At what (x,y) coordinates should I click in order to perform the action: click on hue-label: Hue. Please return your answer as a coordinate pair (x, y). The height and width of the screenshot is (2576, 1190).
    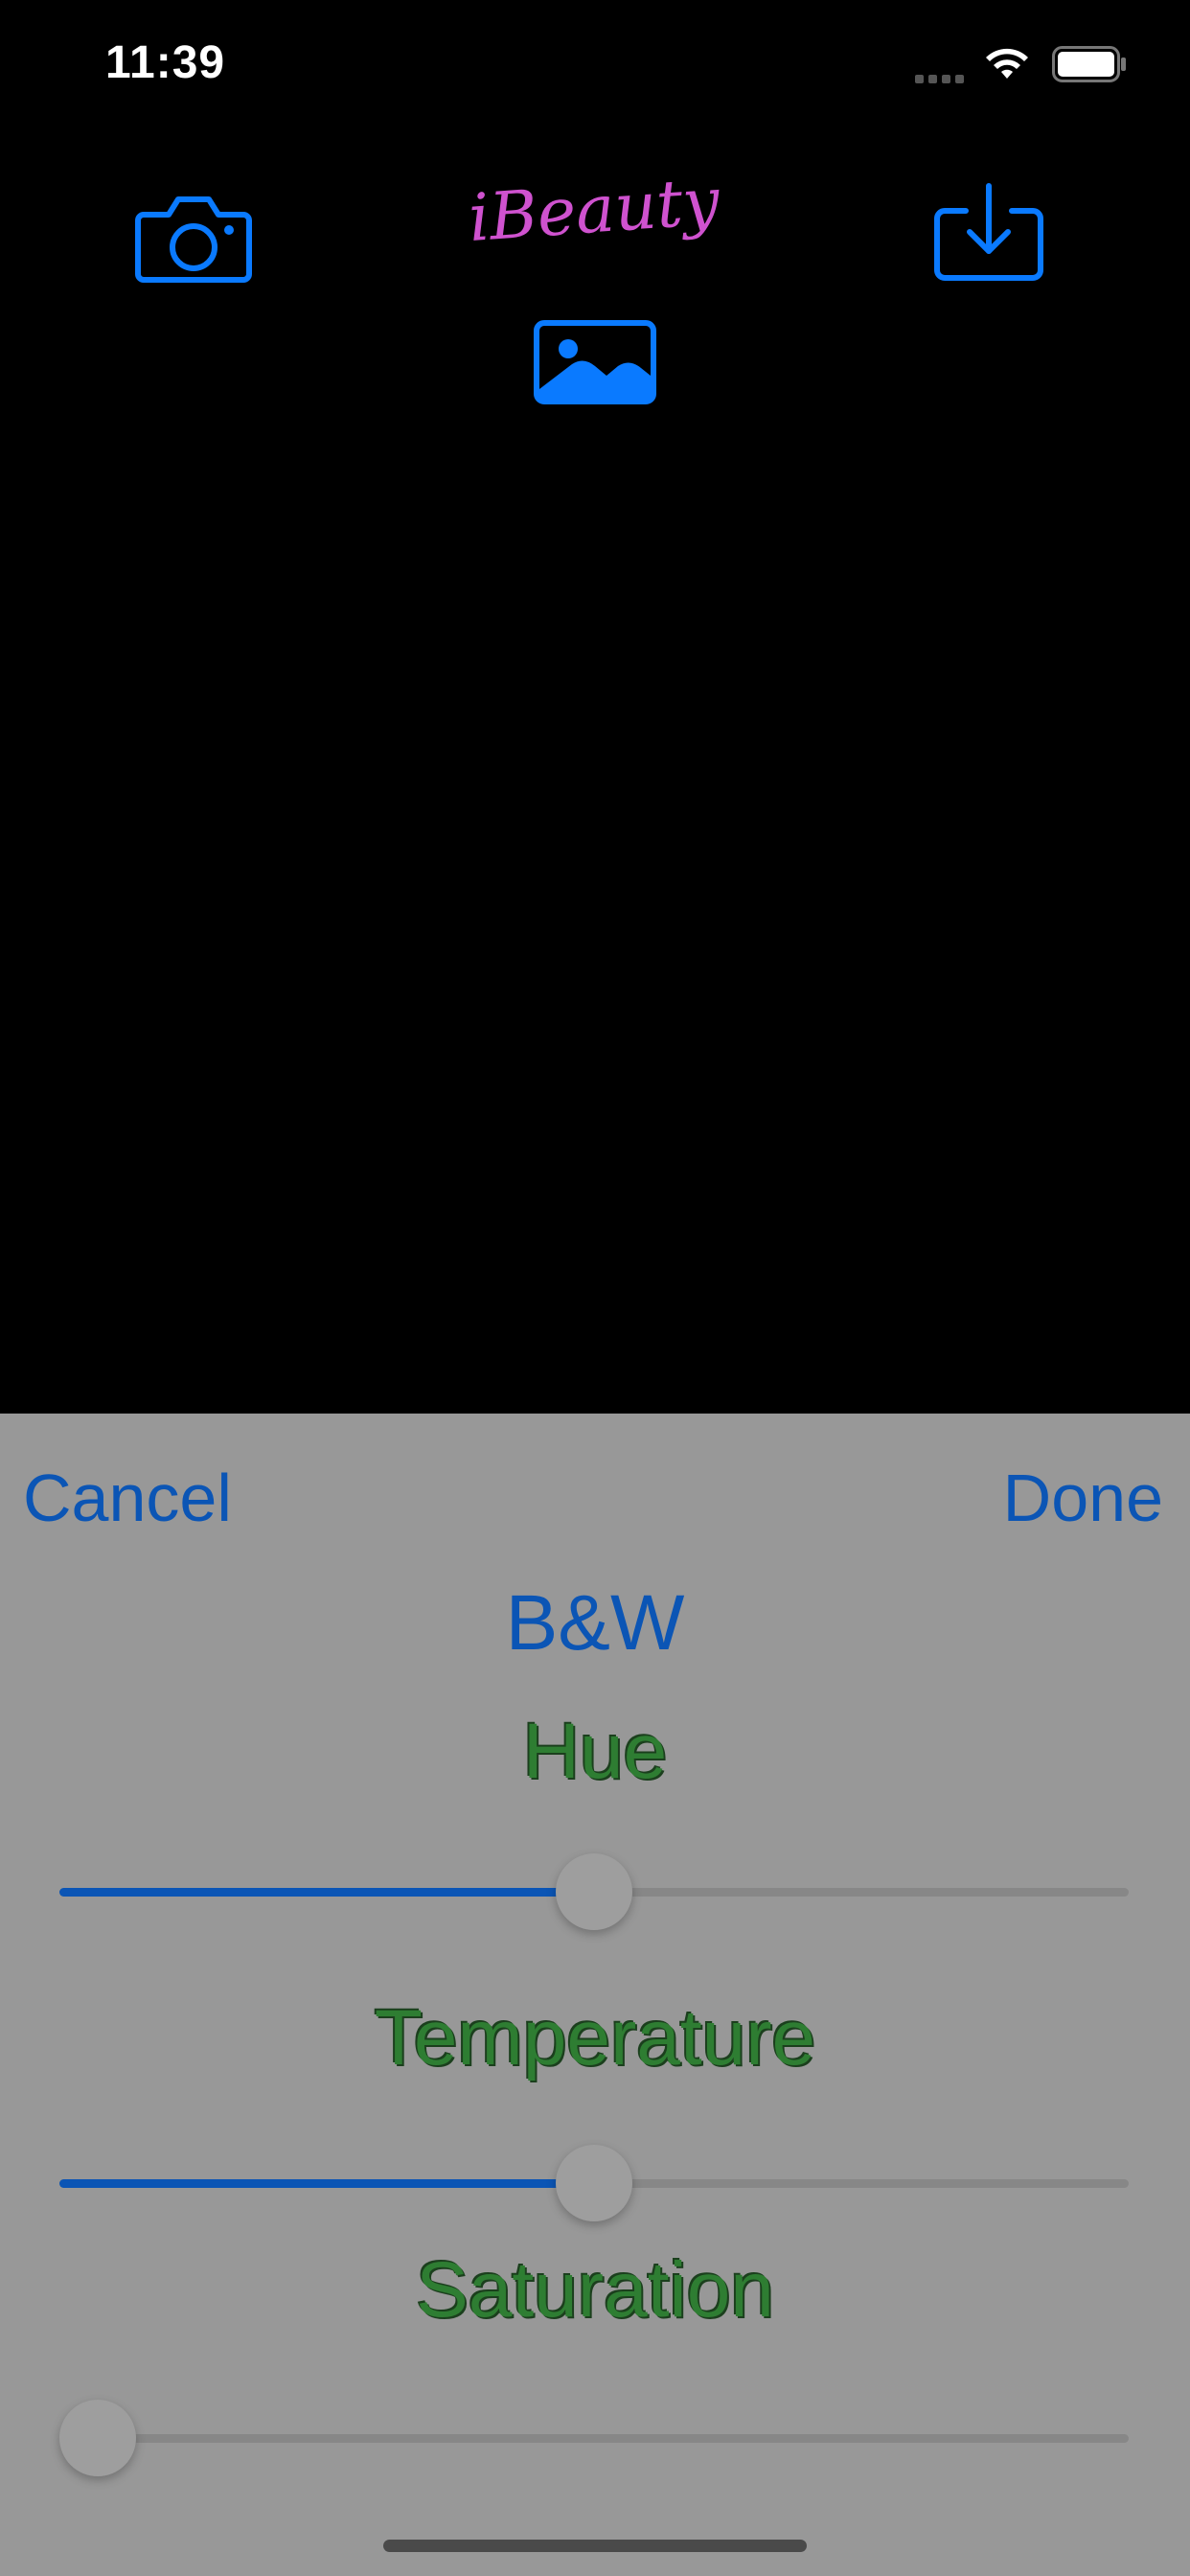
    Looking at the image, I should click on (595, 1751).